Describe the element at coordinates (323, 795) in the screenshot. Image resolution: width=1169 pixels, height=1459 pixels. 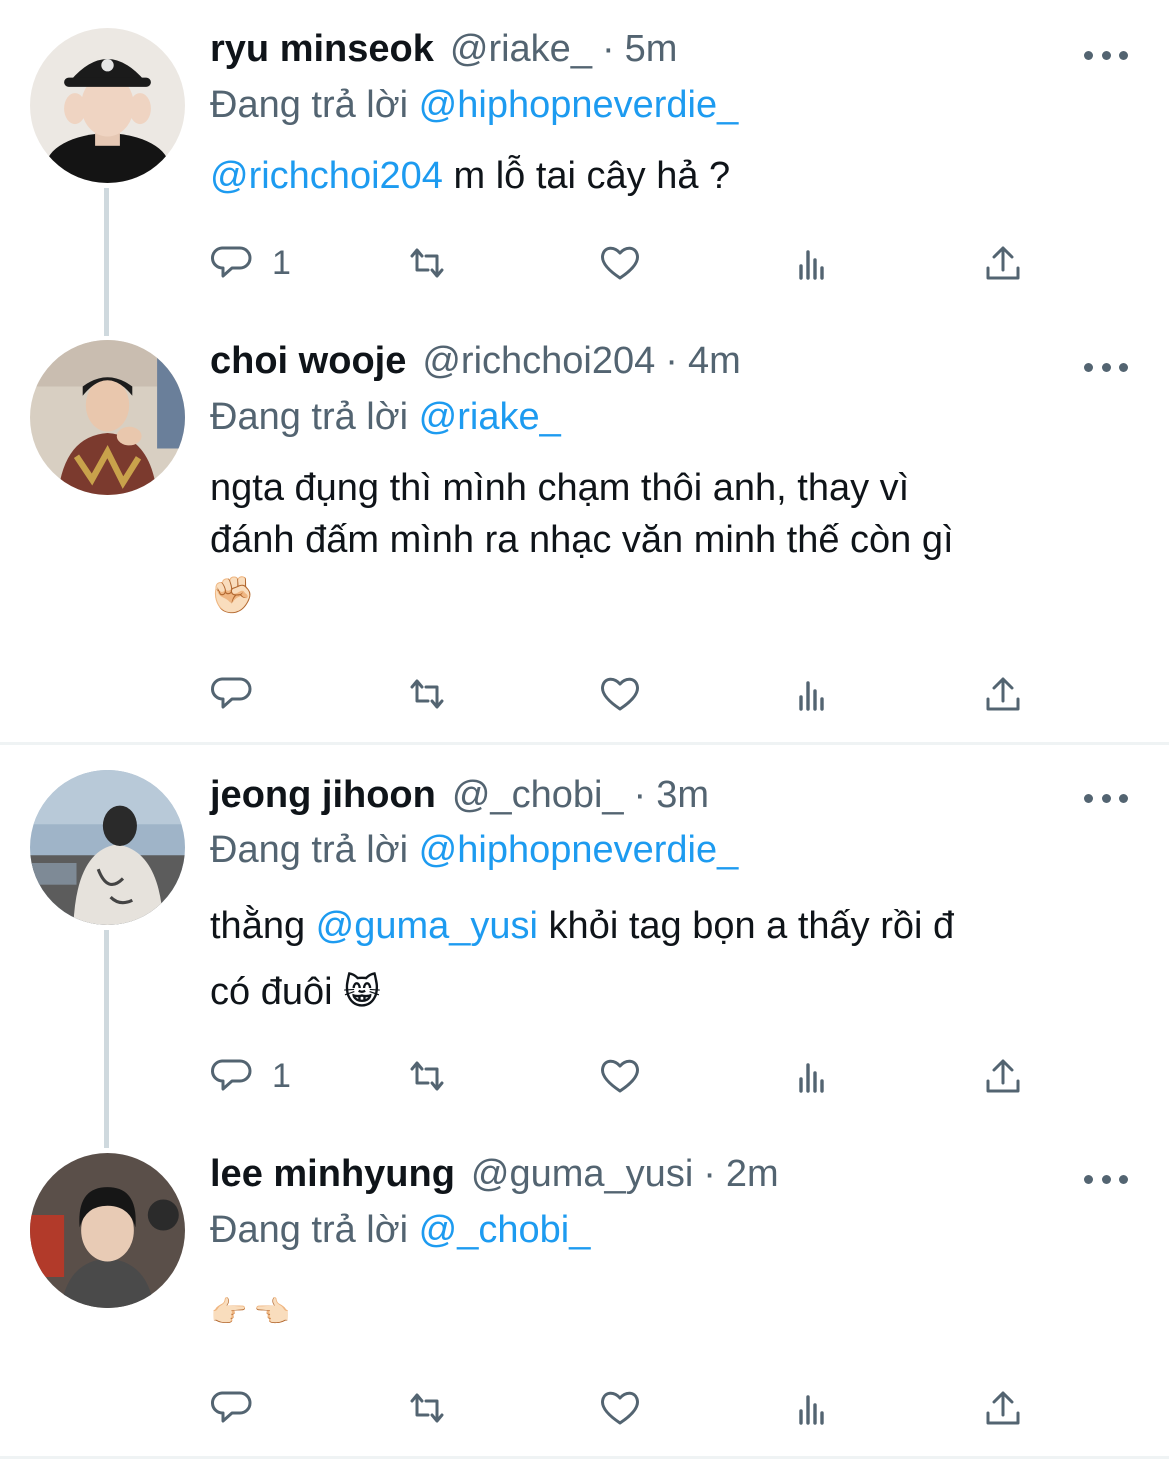
I see `display-name: jeong jihoon` at that location.